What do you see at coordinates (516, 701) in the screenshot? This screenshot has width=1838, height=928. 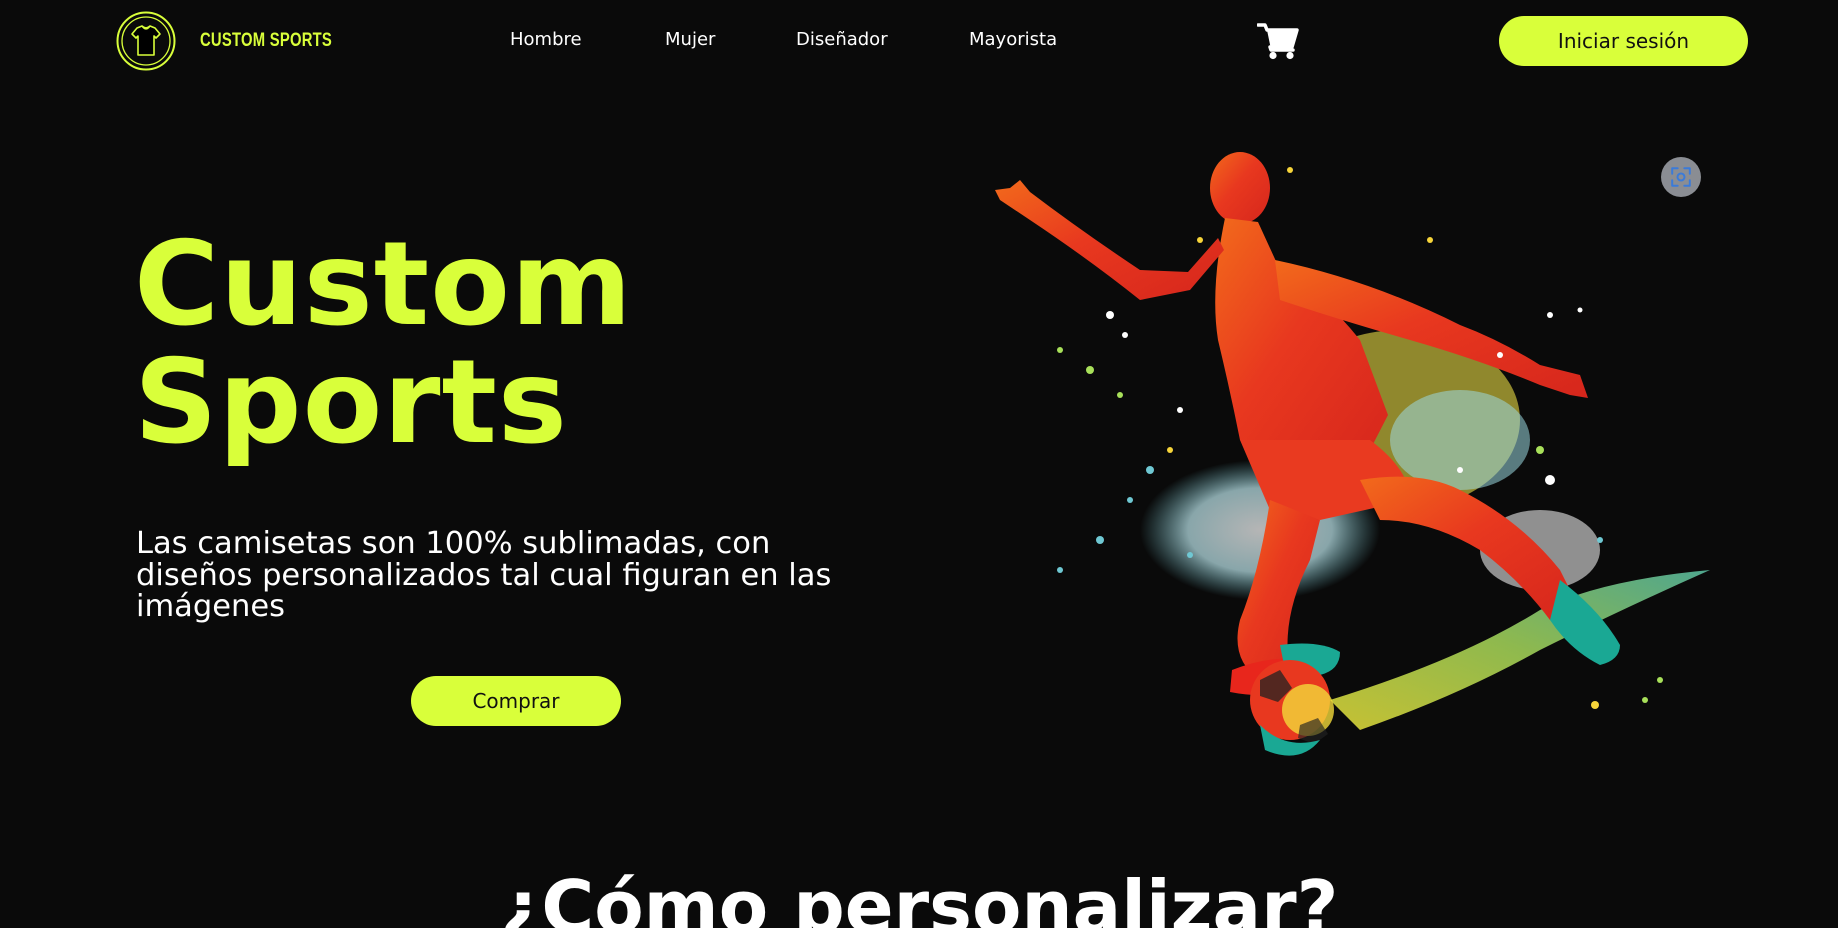 I see `buy-button: Comprar` at bounding box center [516, 701].